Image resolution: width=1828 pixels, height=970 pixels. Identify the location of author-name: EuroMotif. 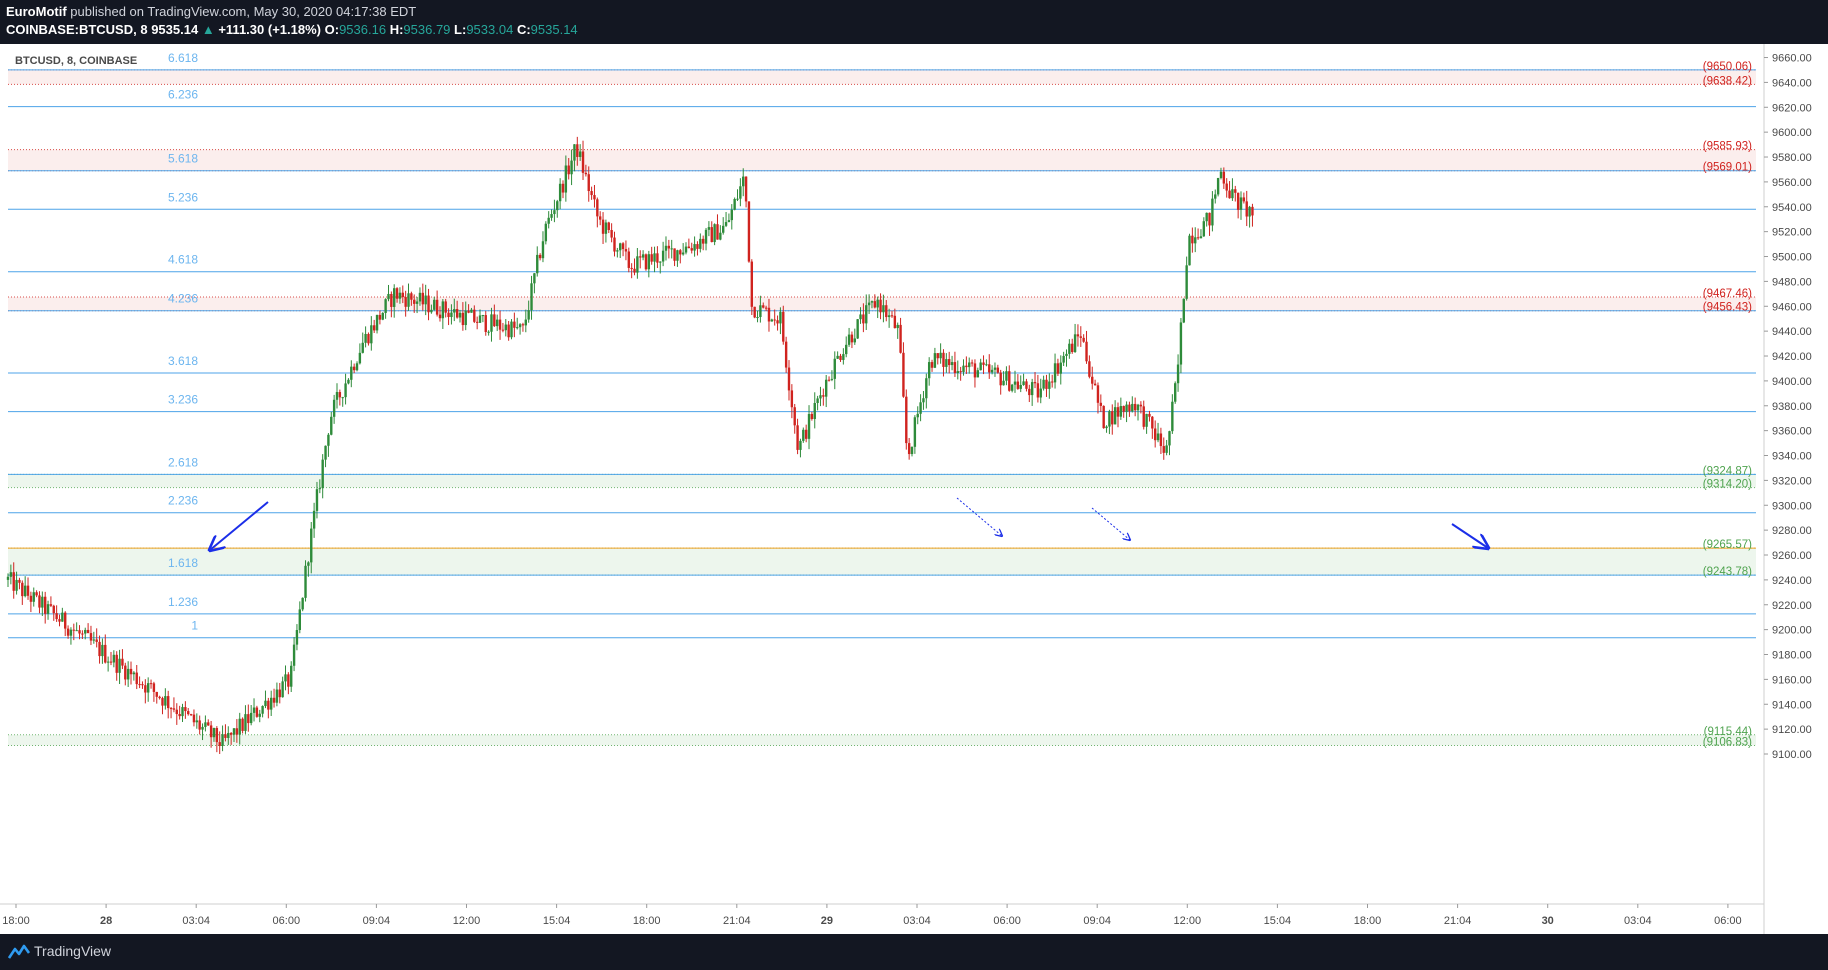
(36, 11).